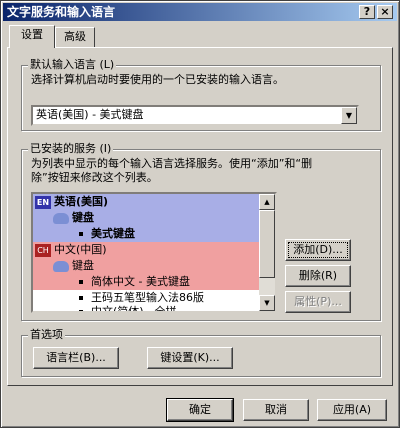 This screenshot has height=428, width=400. I want to click on tab-advanced-label: 高级, so click(75, 36).